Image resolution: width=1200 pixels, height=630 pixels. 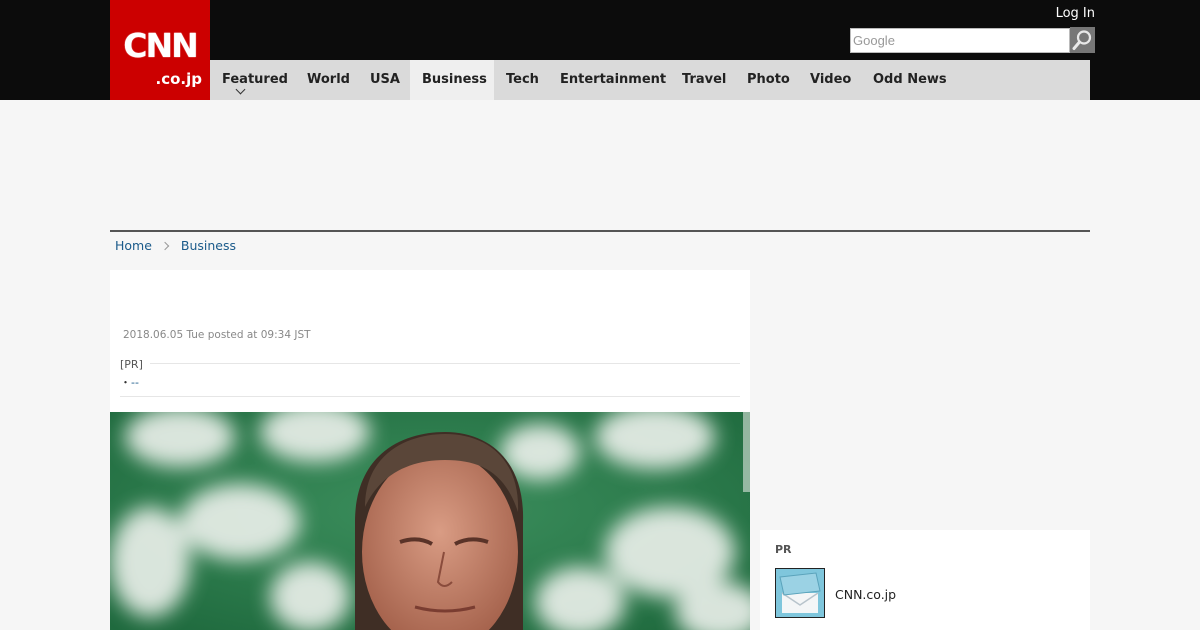 What do you see at coordinates (445, 363) in the screenshot?
I see `pr-divider` at bounding box center [445, 363].